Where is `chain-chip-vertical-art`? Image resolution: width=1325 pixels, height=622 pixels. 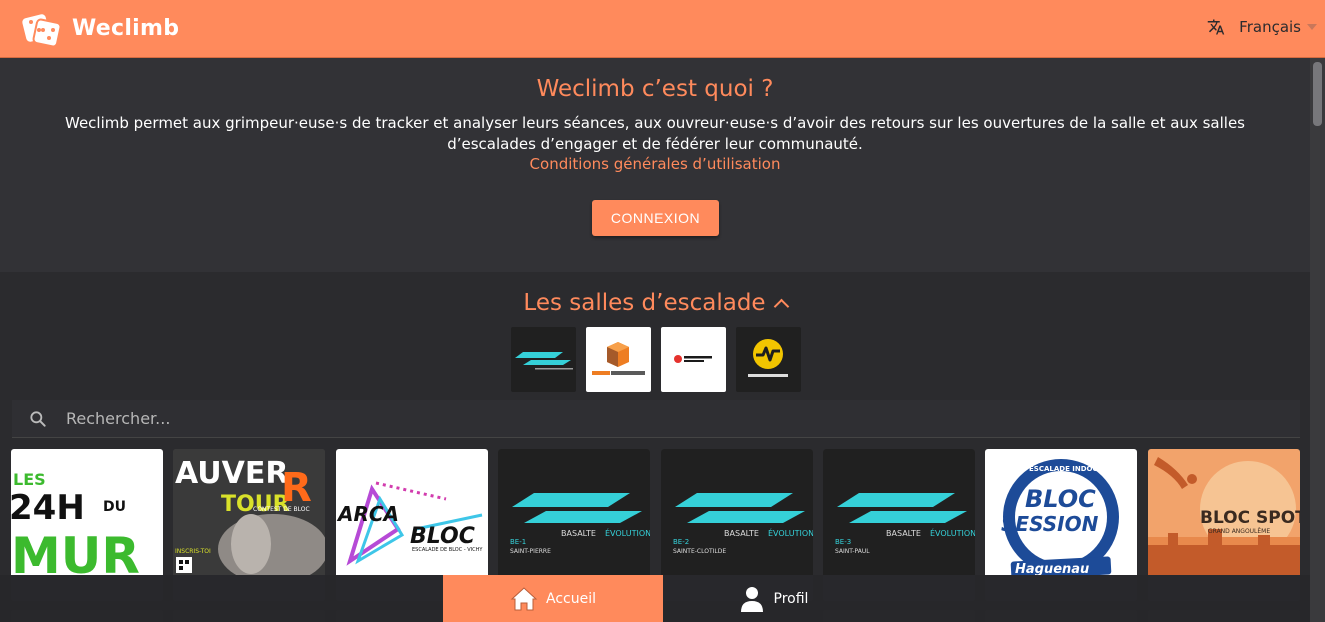 chain-chip-vertical-art is located at coordinates (768, 359).